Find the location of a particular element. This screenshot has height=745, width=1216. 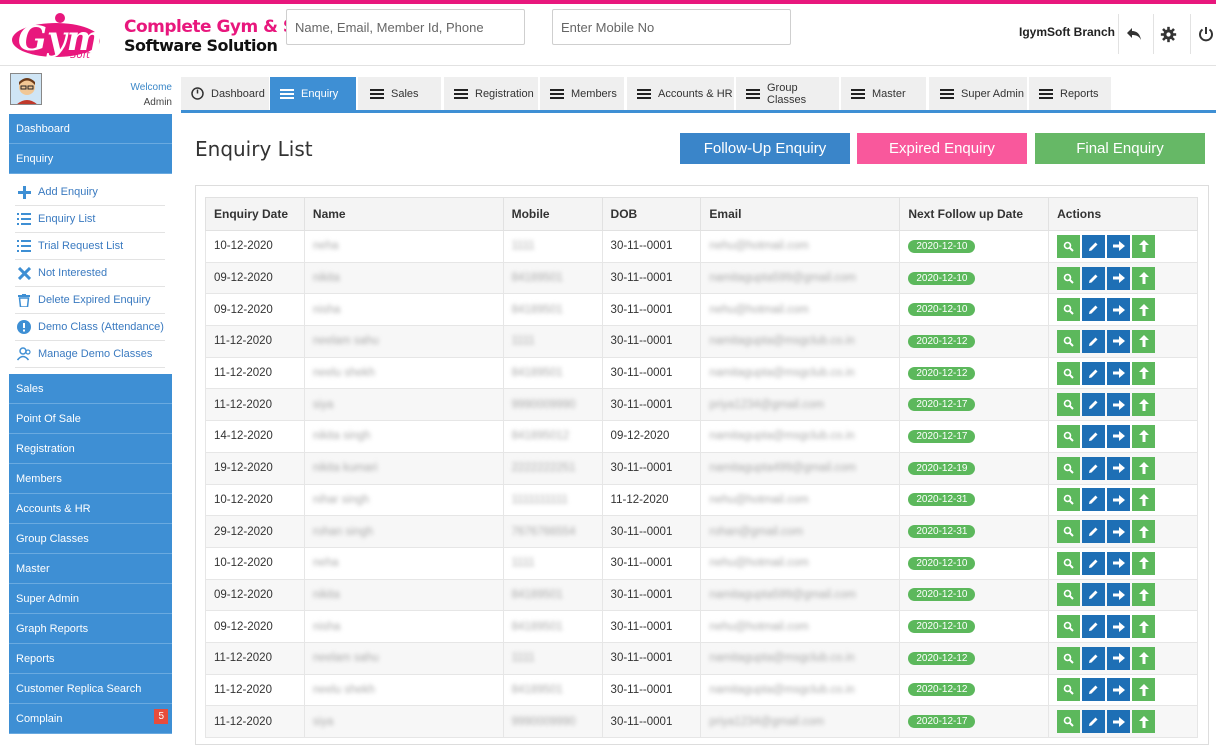

column-header: DOB is located at coordinates (651, 214).